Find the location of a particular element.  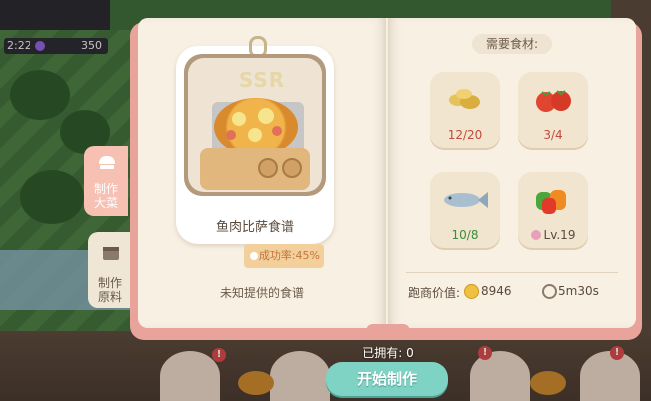

recipe-card: SSR 鱼肉比萨食谱 is located at coordinates (255, 140).